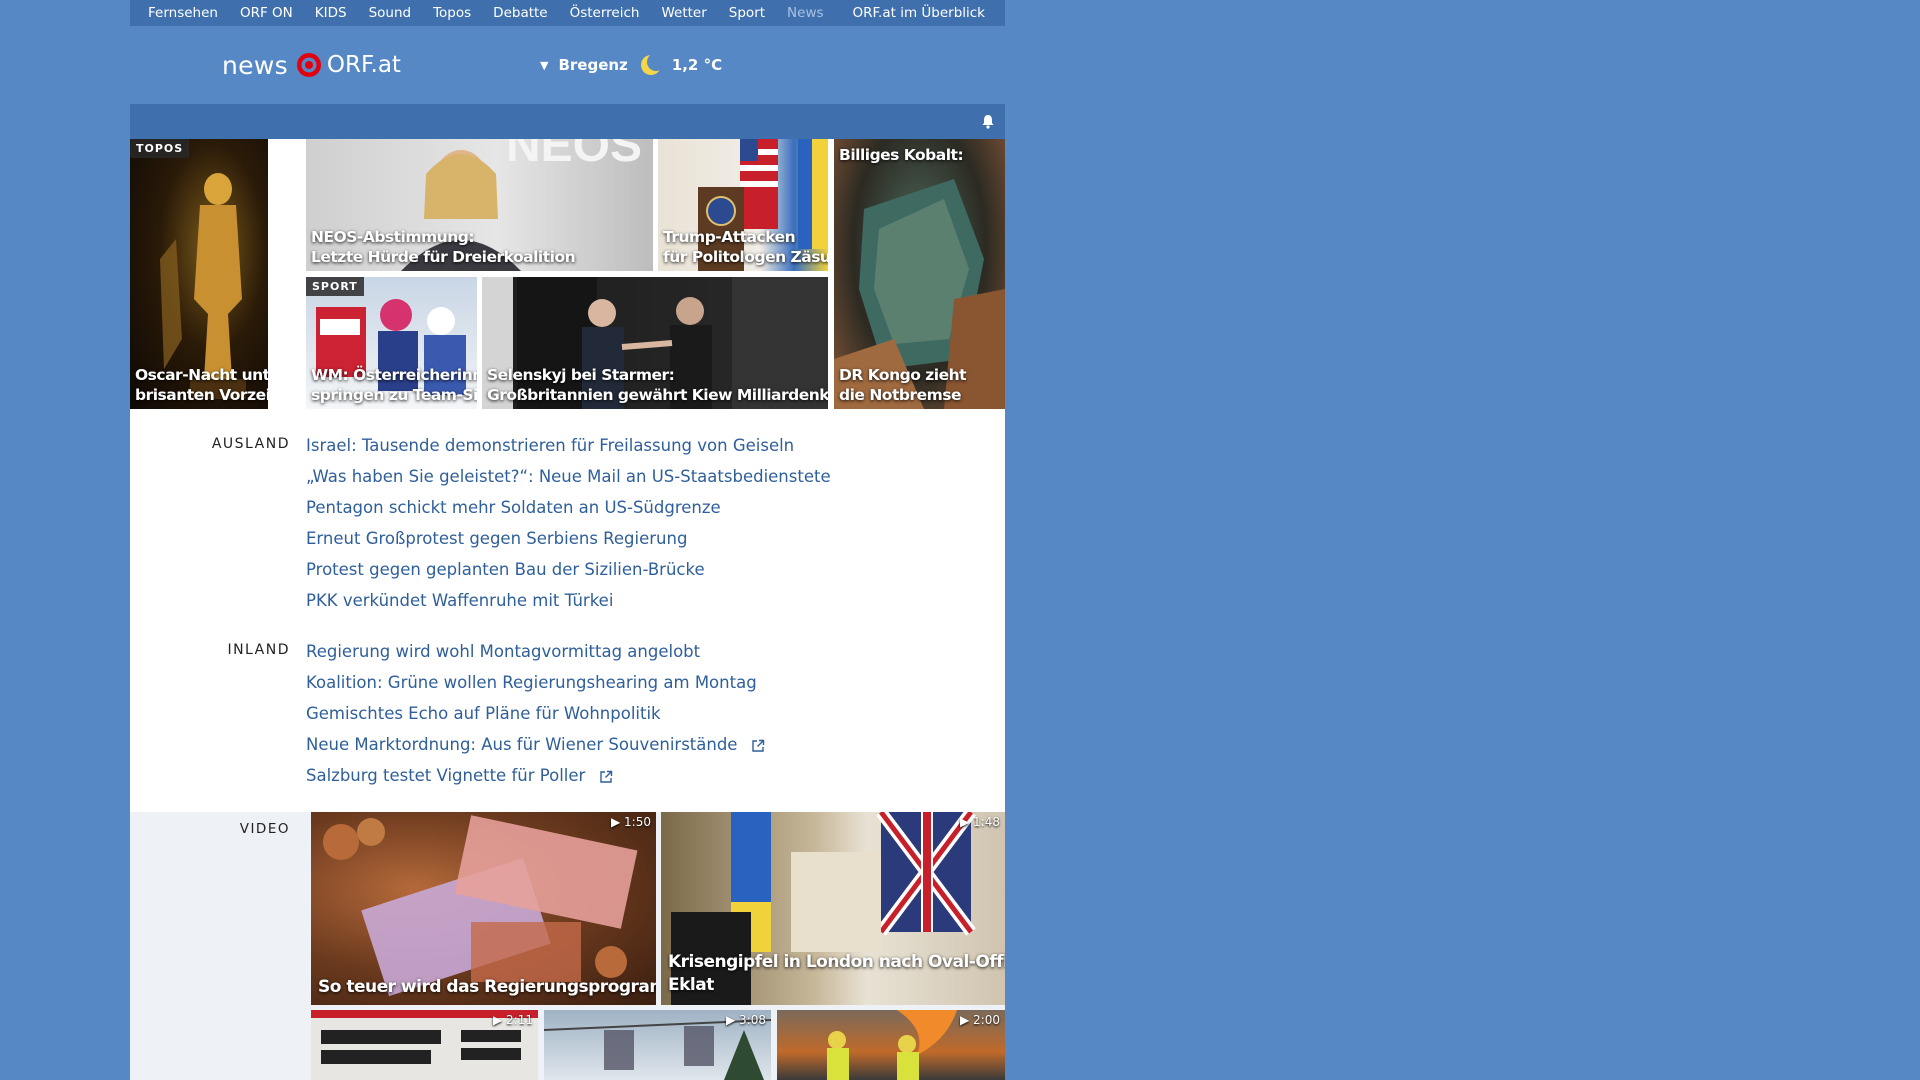  What do you see at coordinates (891, 1045) in the screenshot?
I see `video-tile-firefighters: ▶ 2:00` at bounding box center [891, 1045].